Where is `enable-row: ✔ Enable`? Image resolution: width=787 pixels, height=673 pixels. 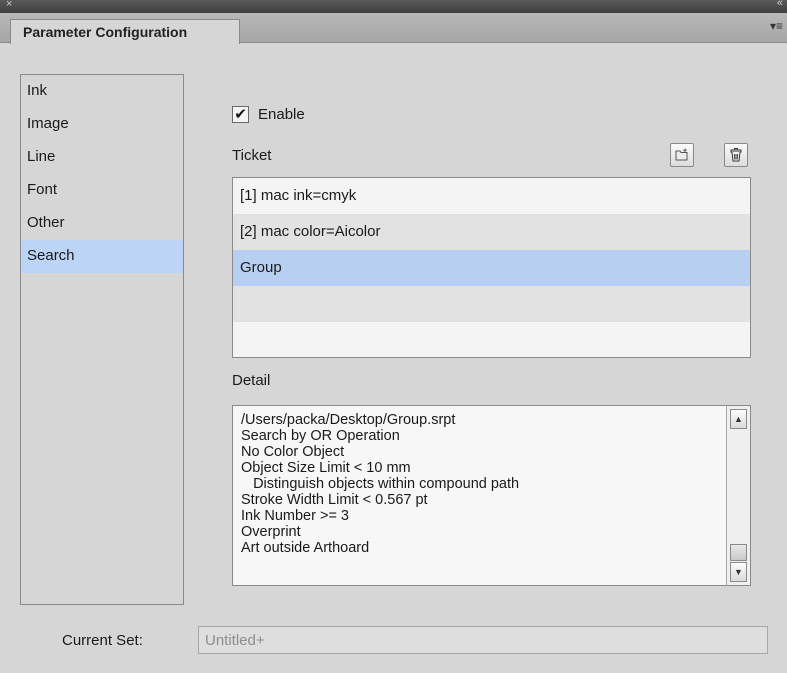
enable-row: ✔ Enable is located at coordinates (268, 114).